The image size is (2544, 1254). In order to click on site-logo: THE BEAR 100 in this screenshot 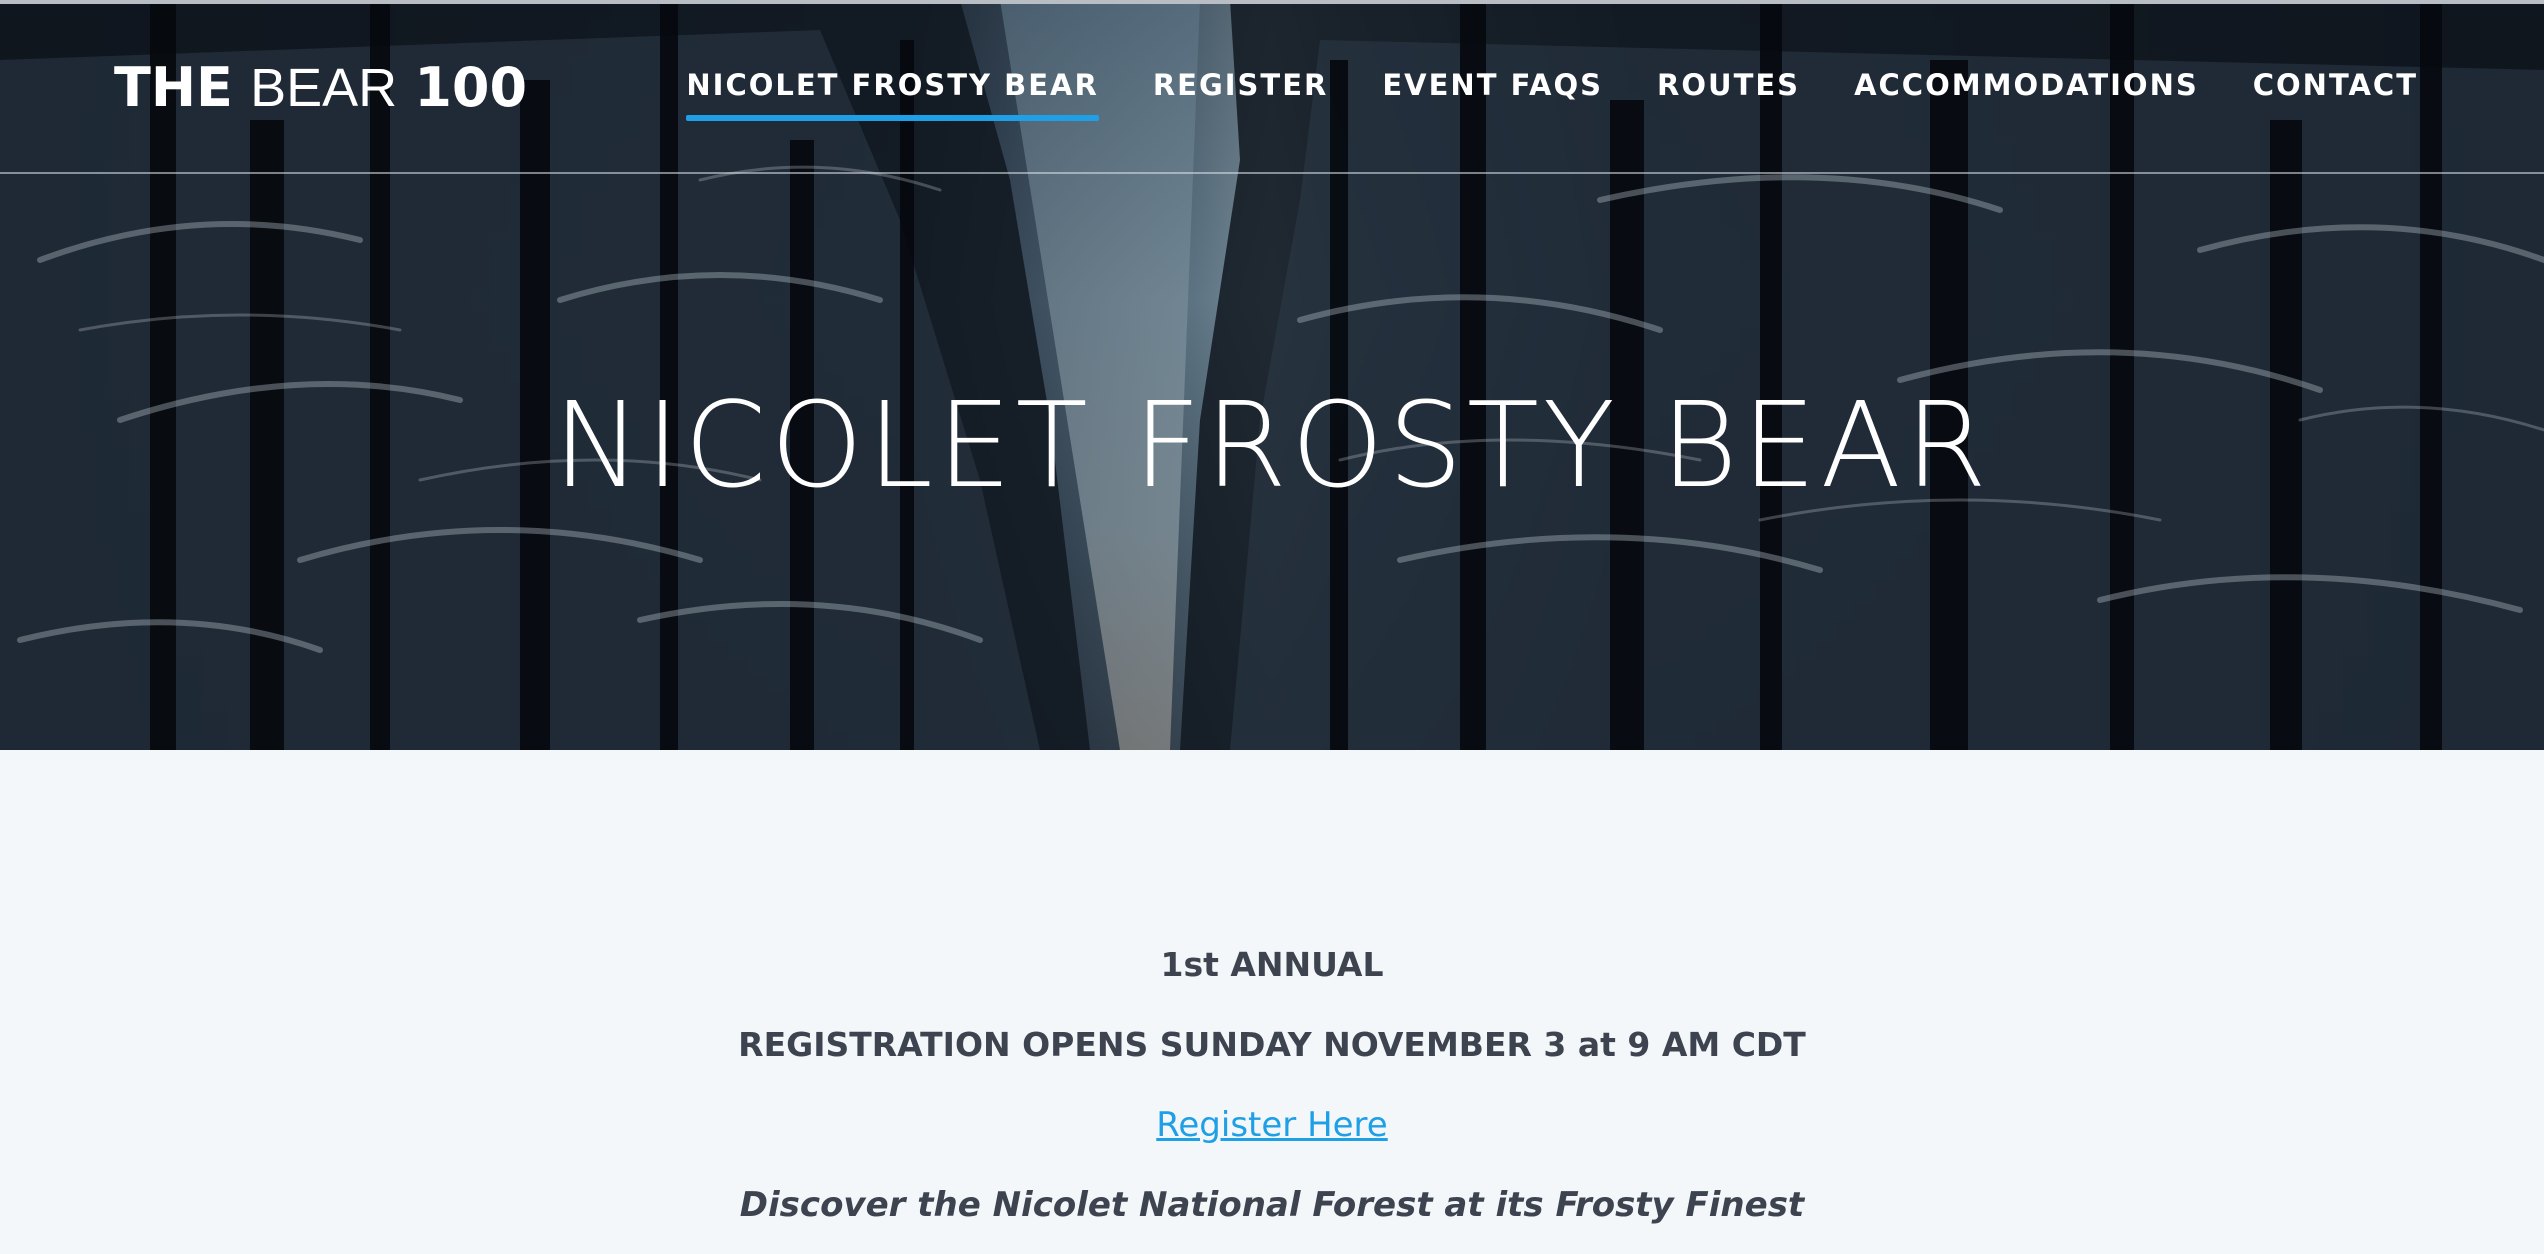, I will do `click(320, 87)`.